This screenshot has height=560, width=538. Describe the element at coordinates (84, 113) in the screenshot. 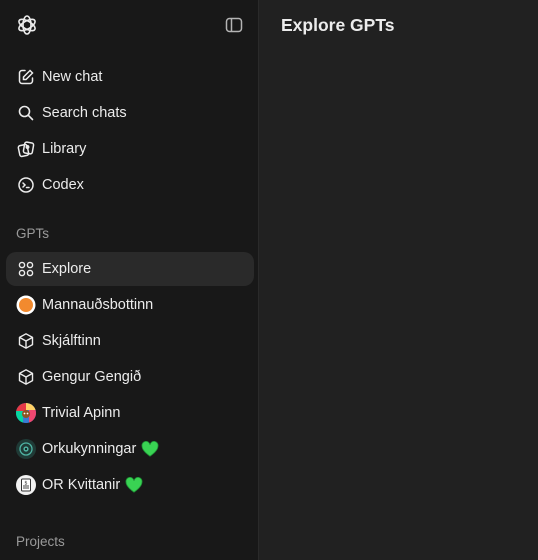

I see `search-chats-label: Search chats` at that location.